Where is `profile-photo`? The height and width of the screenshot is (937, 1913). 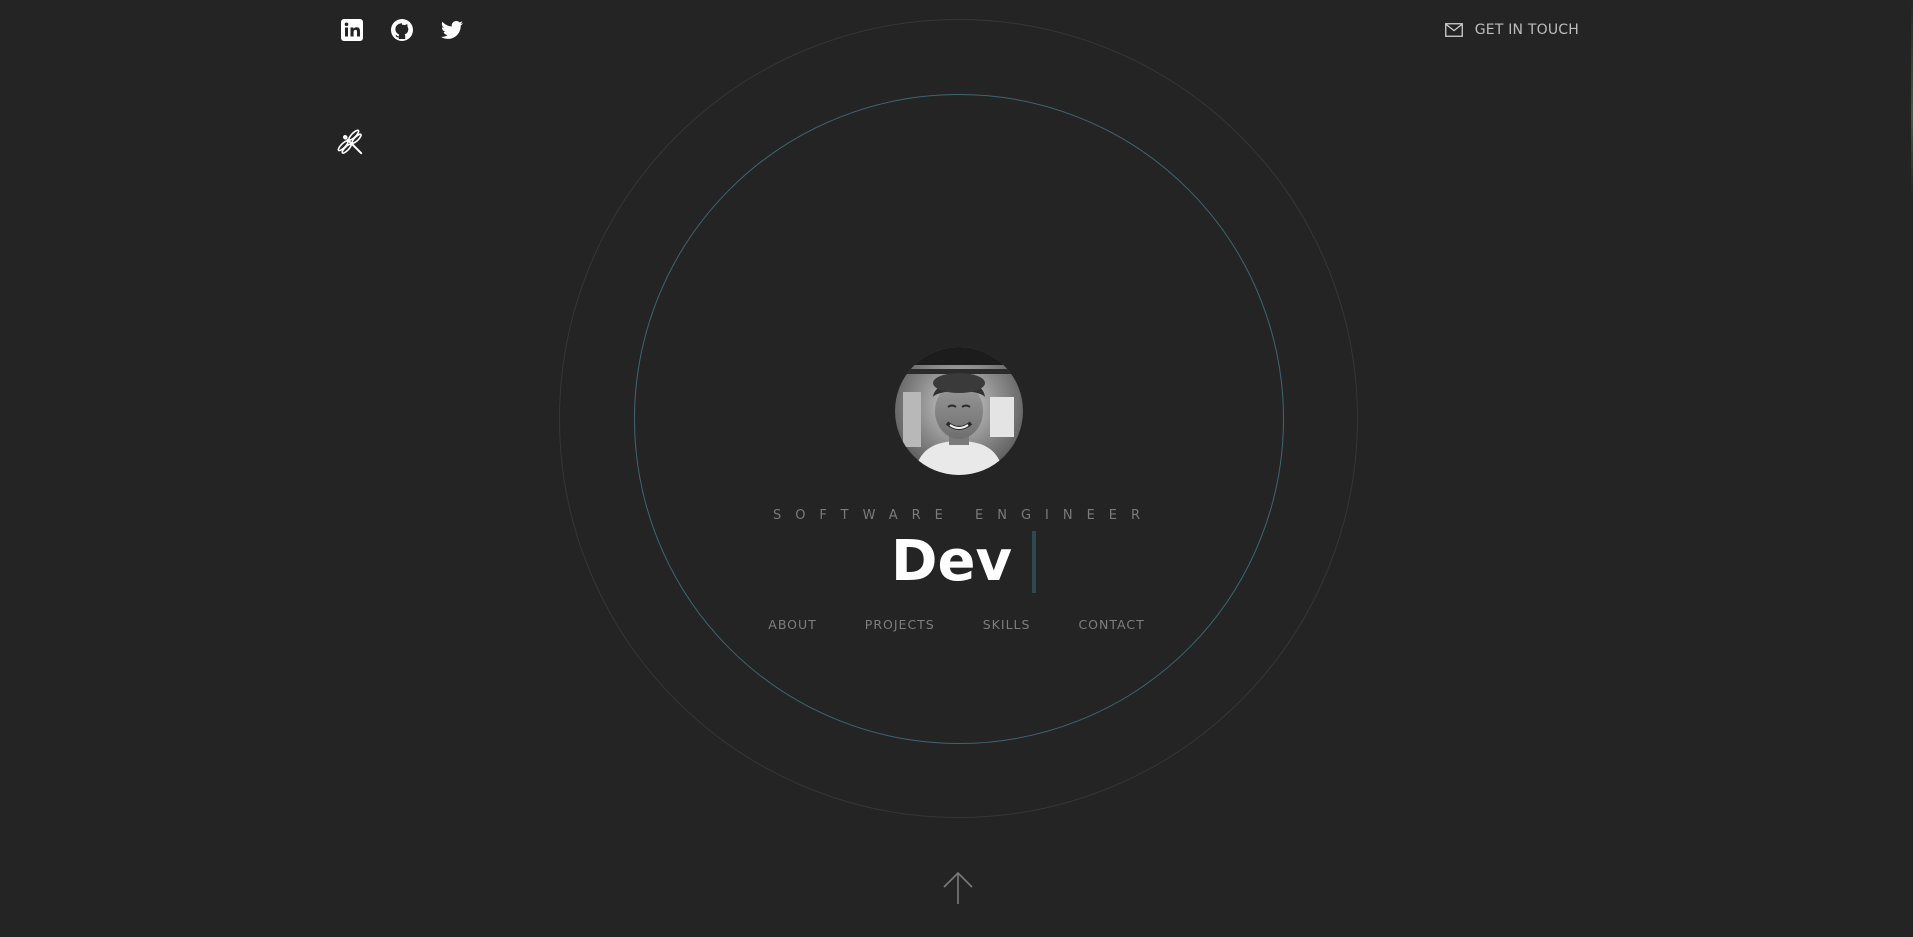 profile-photo is located at coordinates (959, 411).